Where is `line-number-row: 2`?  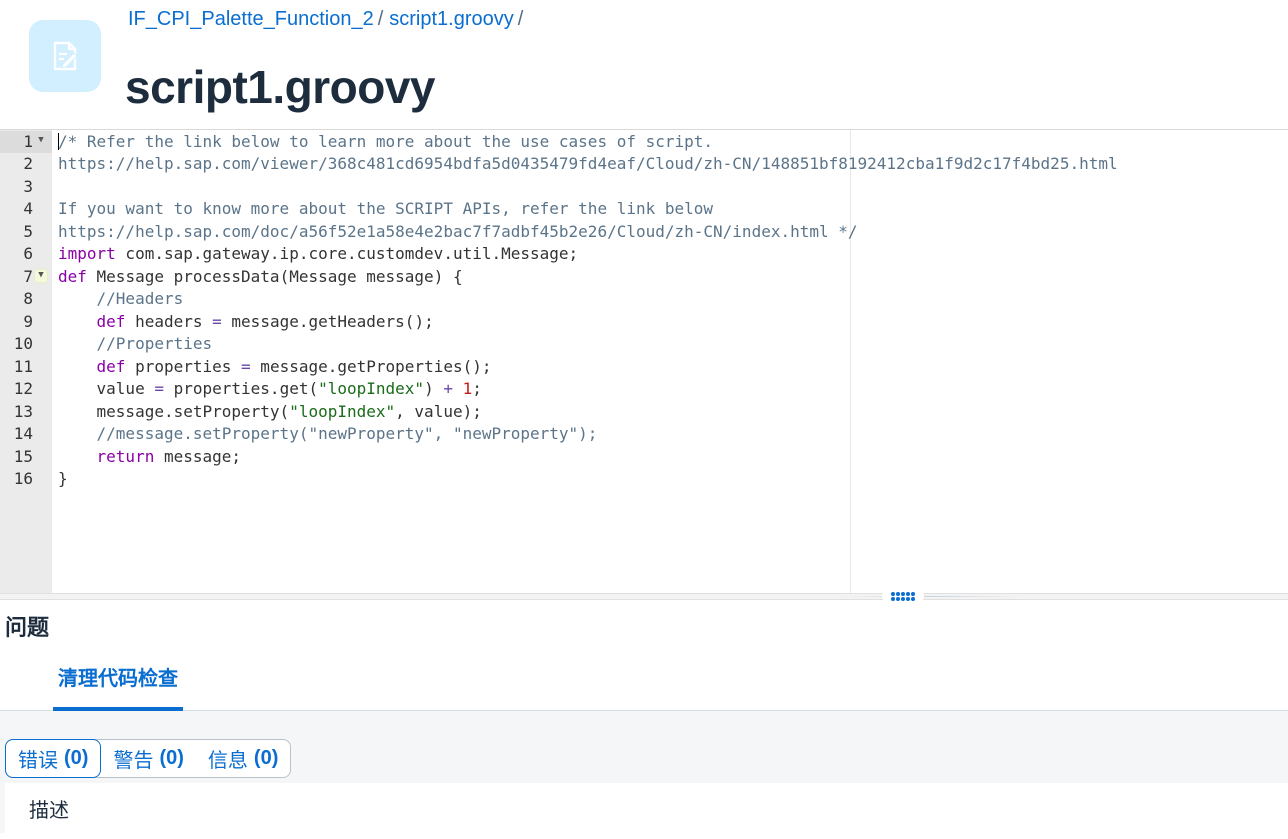 line-number-row: 2 is located at coordinates (26, 164).